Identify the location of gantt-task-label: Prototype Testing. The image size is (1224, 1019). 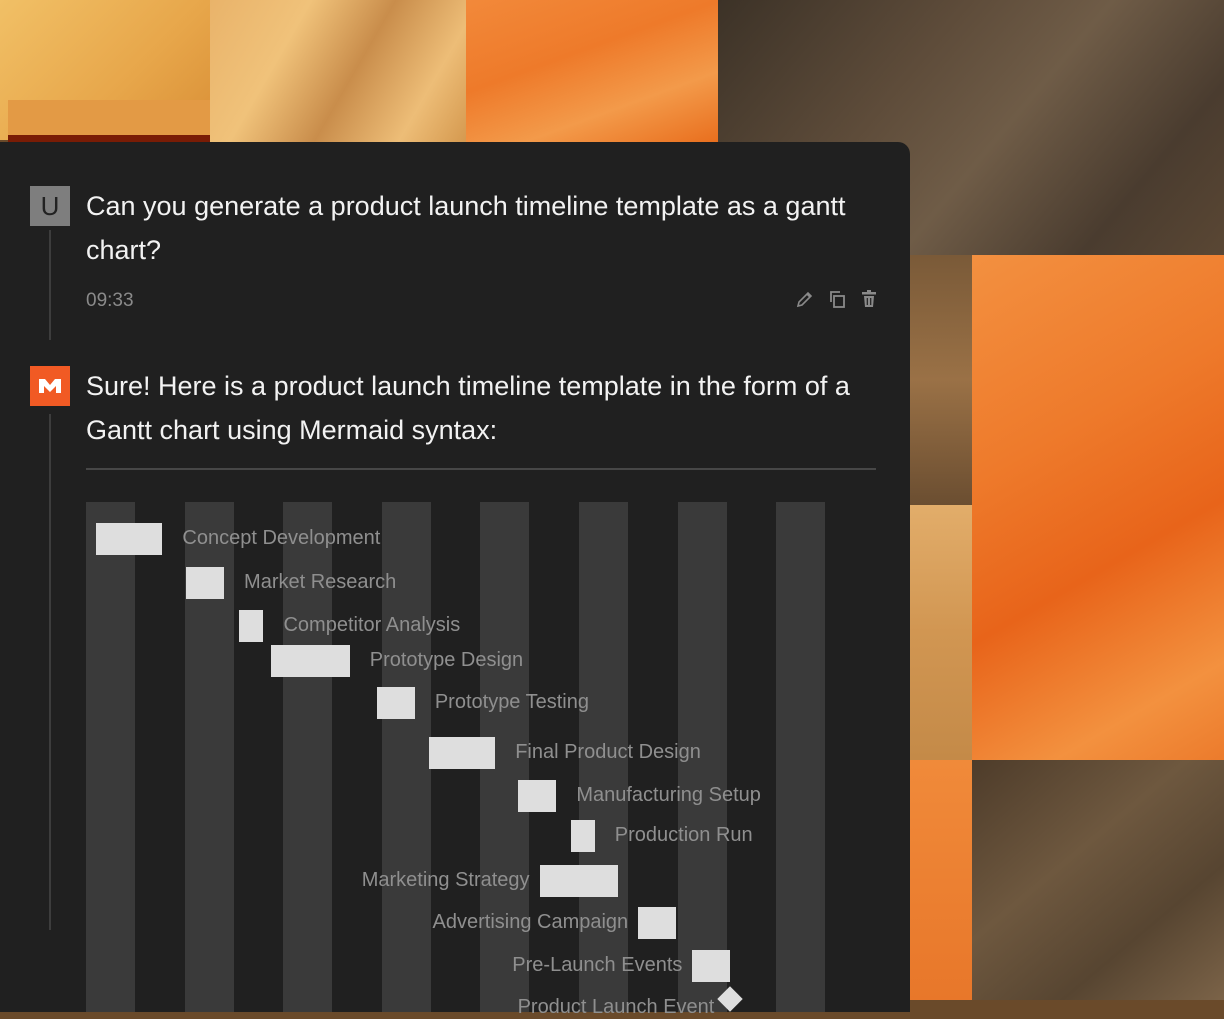
(511, 702).